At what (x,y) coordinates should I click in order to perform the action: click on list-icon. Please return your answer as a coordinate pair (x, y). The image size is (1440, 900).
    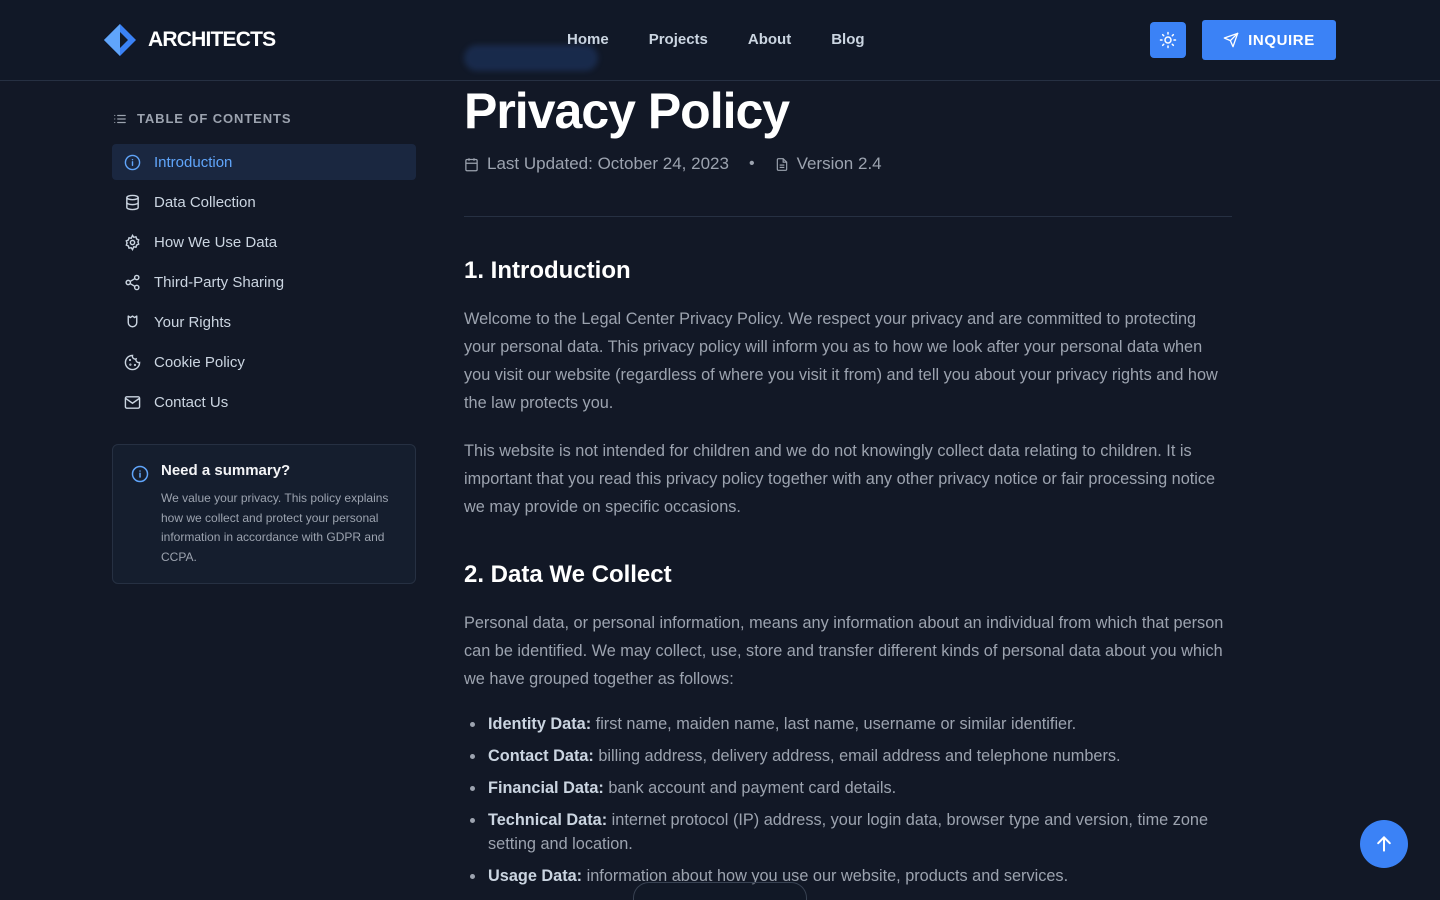
    Looking at the image, I should click on (120, 118).